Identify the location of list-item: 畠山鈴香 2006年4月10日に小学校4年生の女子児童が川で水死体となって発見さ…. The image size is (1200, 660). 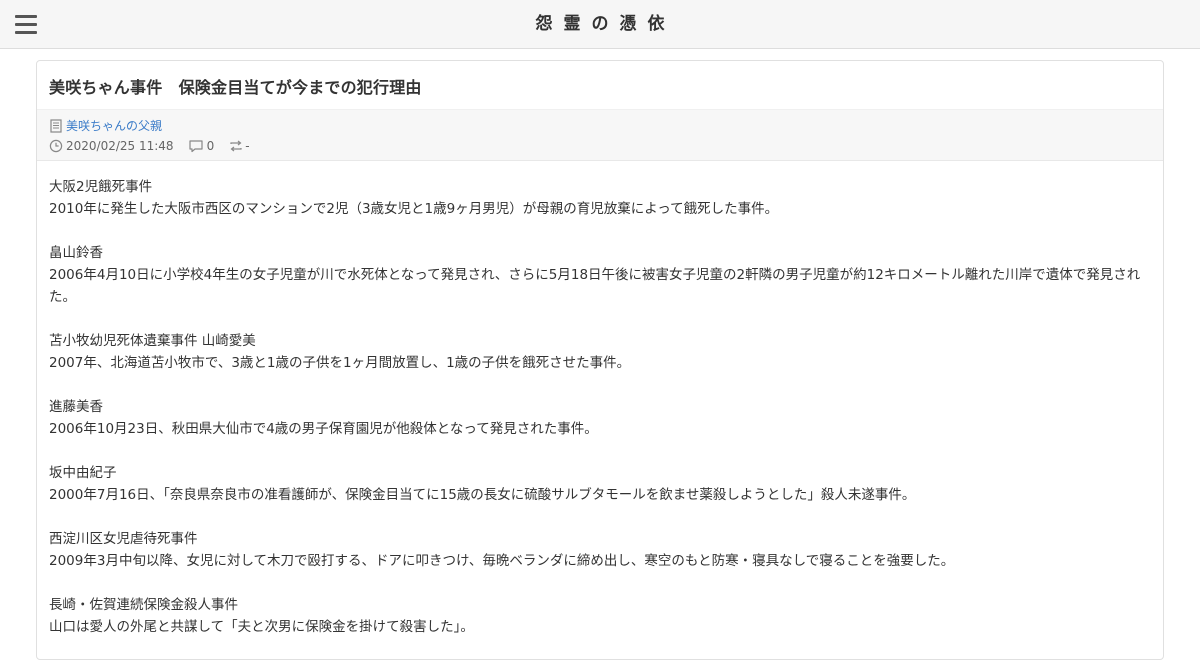
(600, 275).